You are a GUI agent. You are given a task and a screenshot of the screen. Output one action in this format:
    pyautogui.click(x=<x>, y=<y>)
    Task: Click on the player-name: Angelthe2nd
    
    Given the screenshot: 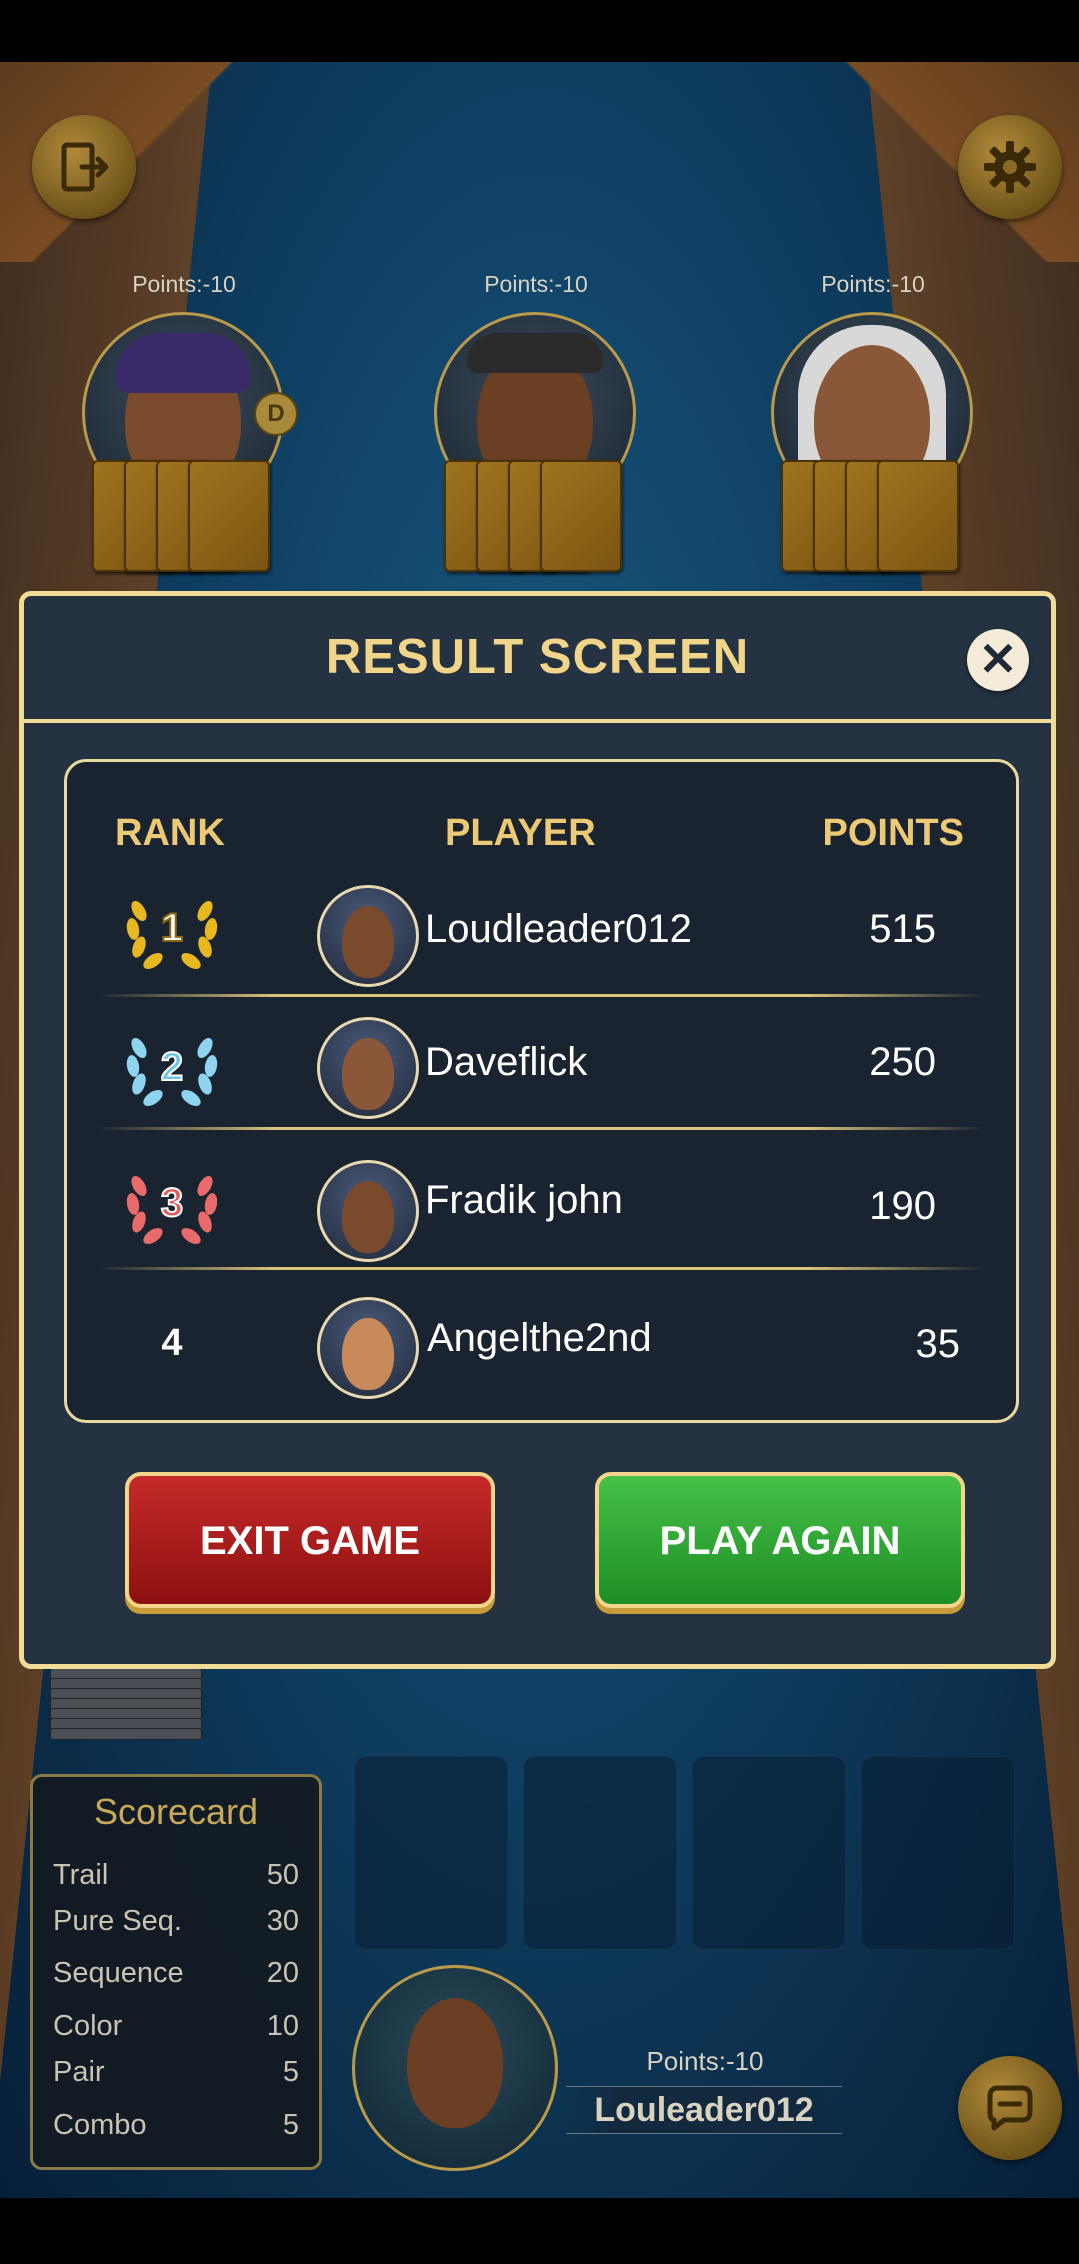 What is the action you would take?
    pyautogui.click(x=539, y=1338)
    